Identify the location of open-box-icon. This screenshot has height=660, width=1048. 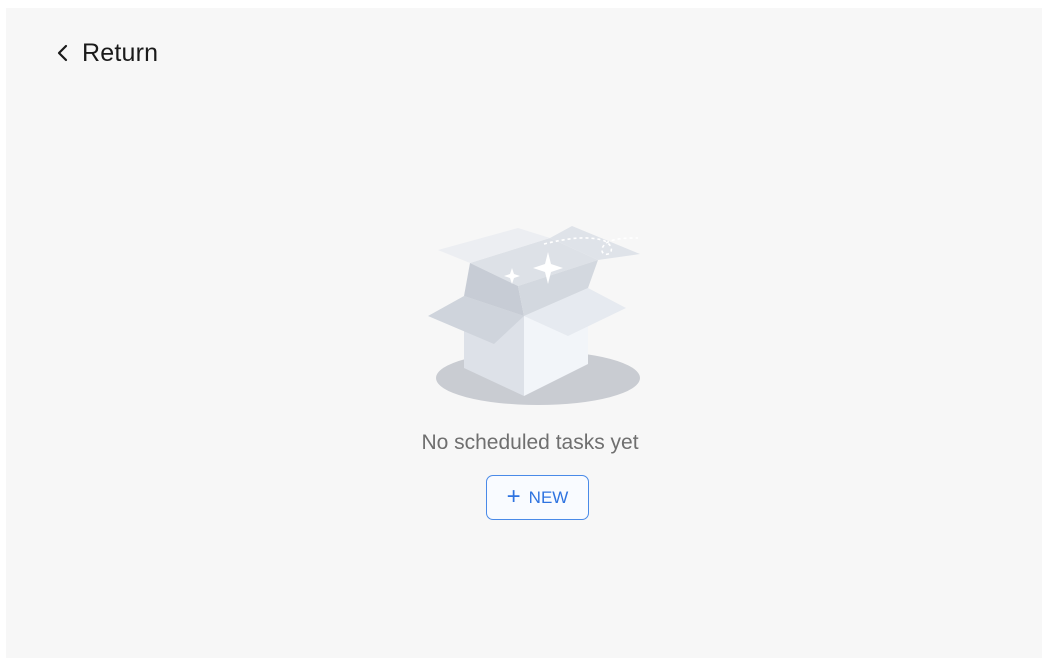
(534, 315).